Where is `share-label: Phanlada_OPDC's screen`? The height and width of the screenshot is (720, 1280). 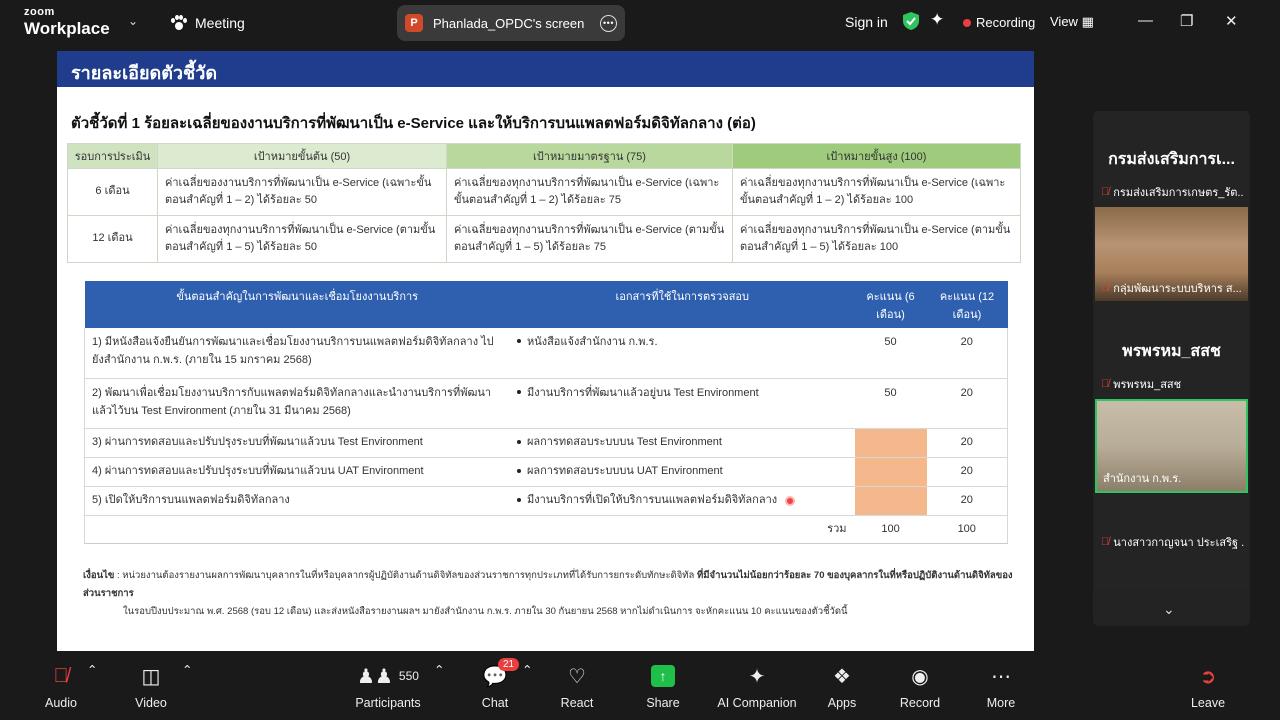
share-label: Phanlada_OPDC's screen is located at coordinates (509, 23).